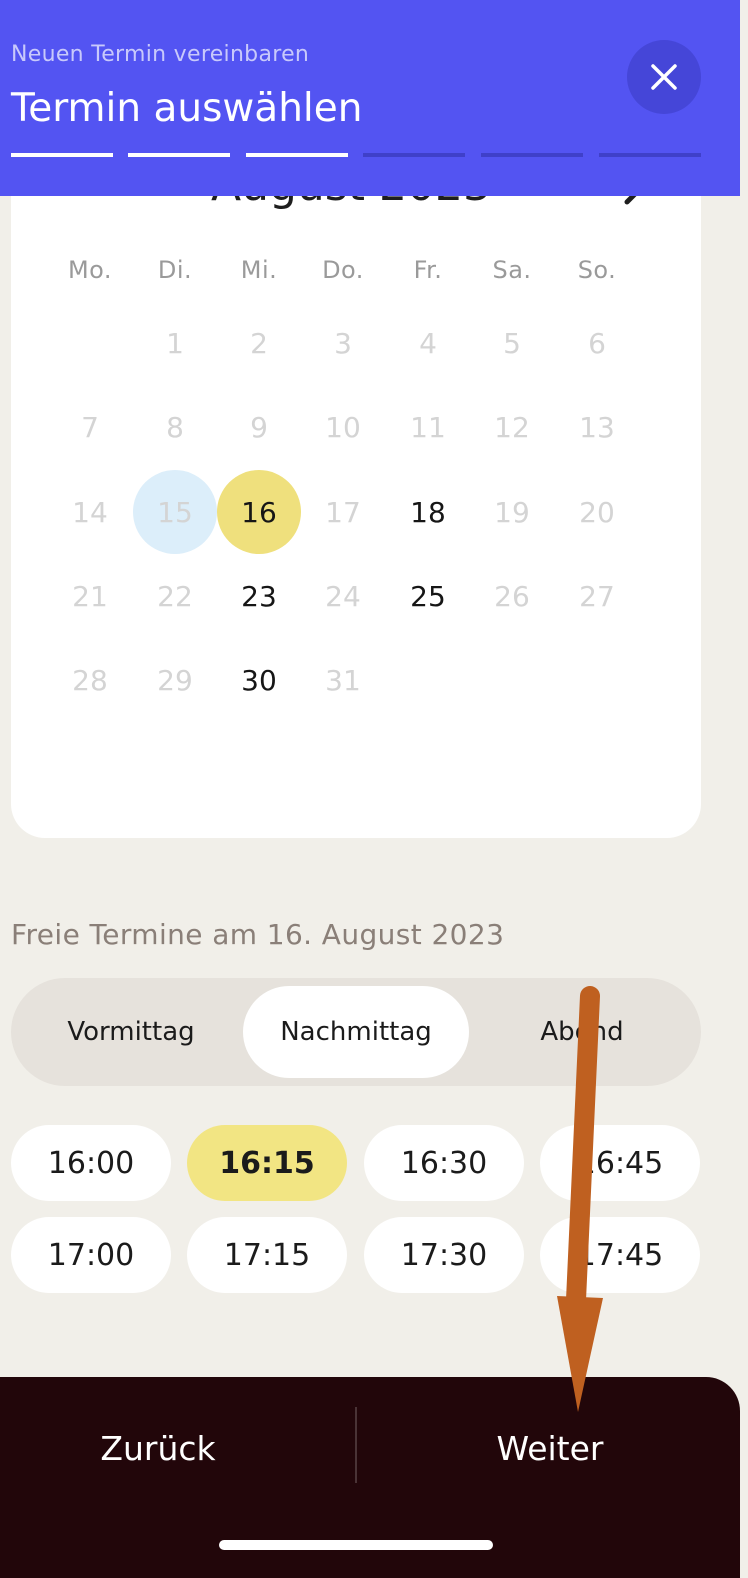 The height and width of the screenshot is (1578, 748). I want to click on calendar-day: 17, so click(343, 512).